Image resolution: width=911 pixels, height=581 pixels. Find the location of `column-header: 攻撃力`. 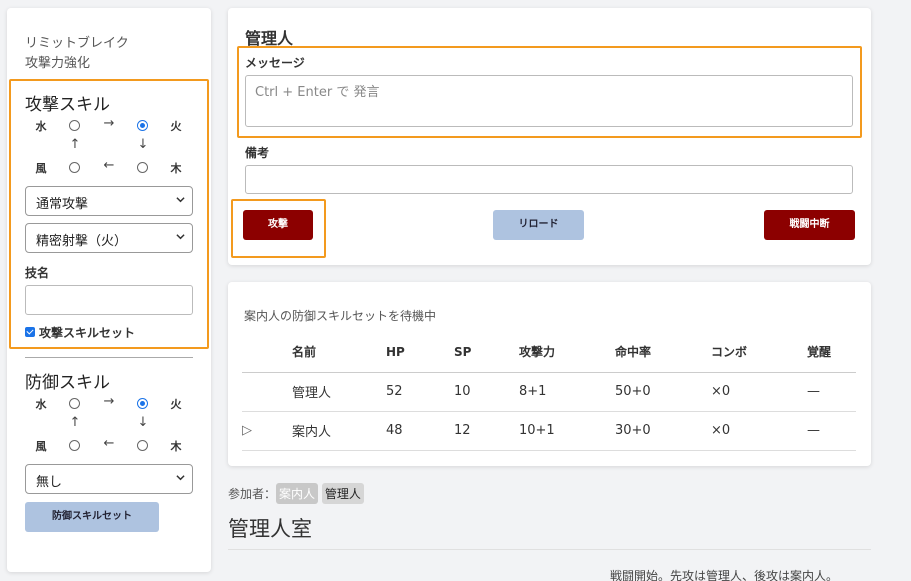

column-header: 攻撃力 is located at coordinates (567, 352).